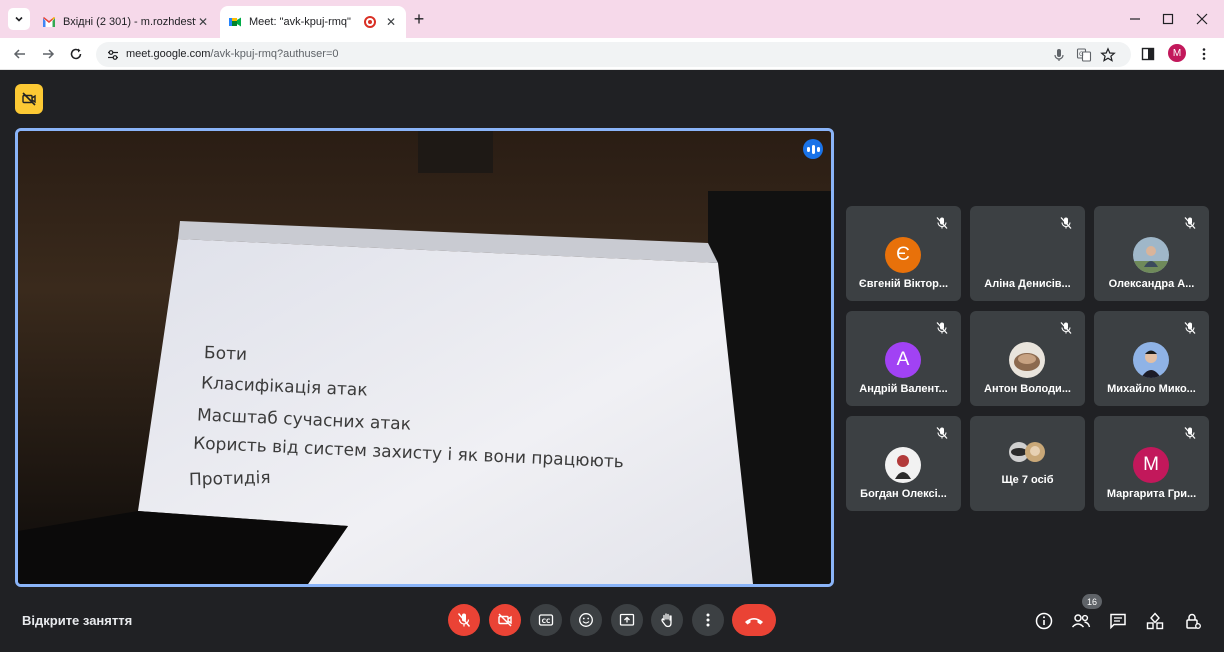  I want to click on star-icon, so click(1108, 55).